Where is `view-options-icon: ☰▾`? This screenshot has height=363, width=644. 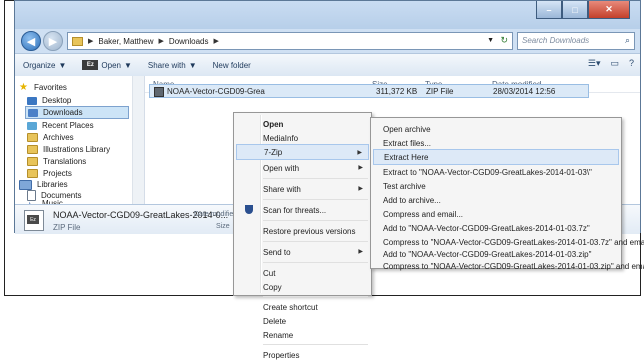 view-options-icon: ☰▾ is located at coordinates (594, 63).